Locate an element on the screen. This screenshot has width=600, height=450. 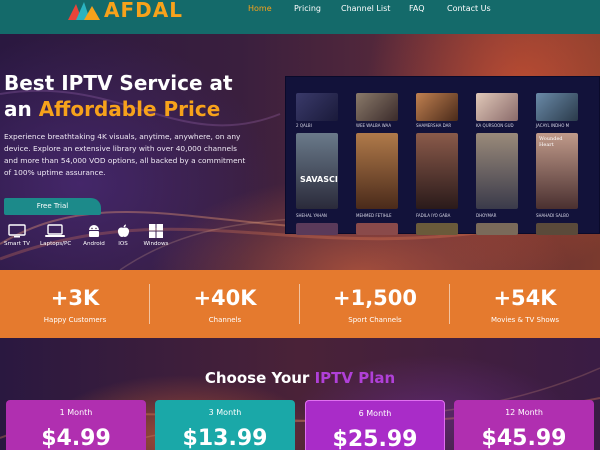
plan-price: $25.99 is located at coordinates (375, 438).